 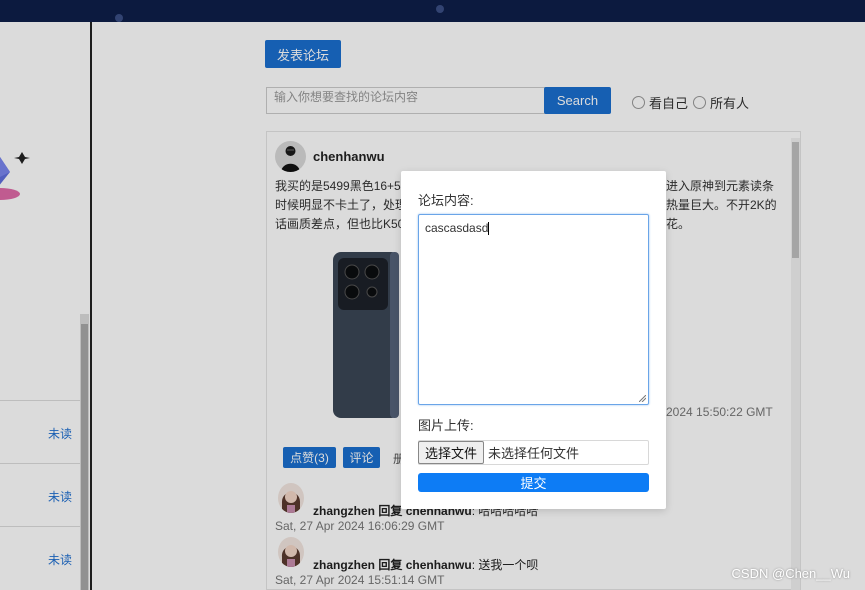 I want to click on content-label: 论坛内容:, so click(x=446, y=200).